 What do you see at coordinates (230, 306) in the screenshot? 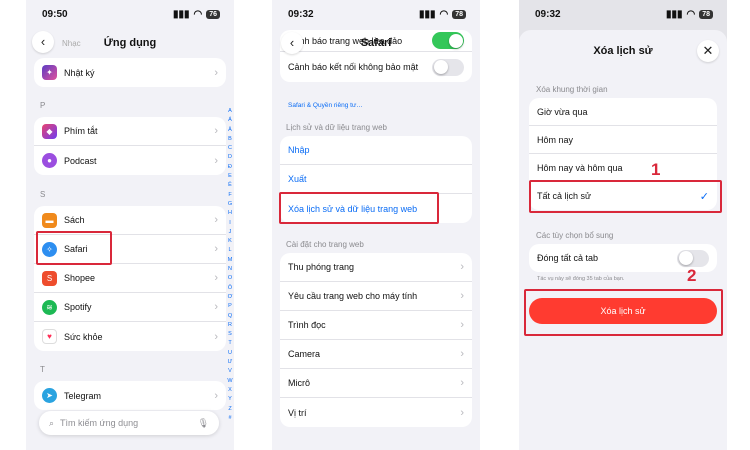
I see `index-letter: P` at bounding box center [230, 306].